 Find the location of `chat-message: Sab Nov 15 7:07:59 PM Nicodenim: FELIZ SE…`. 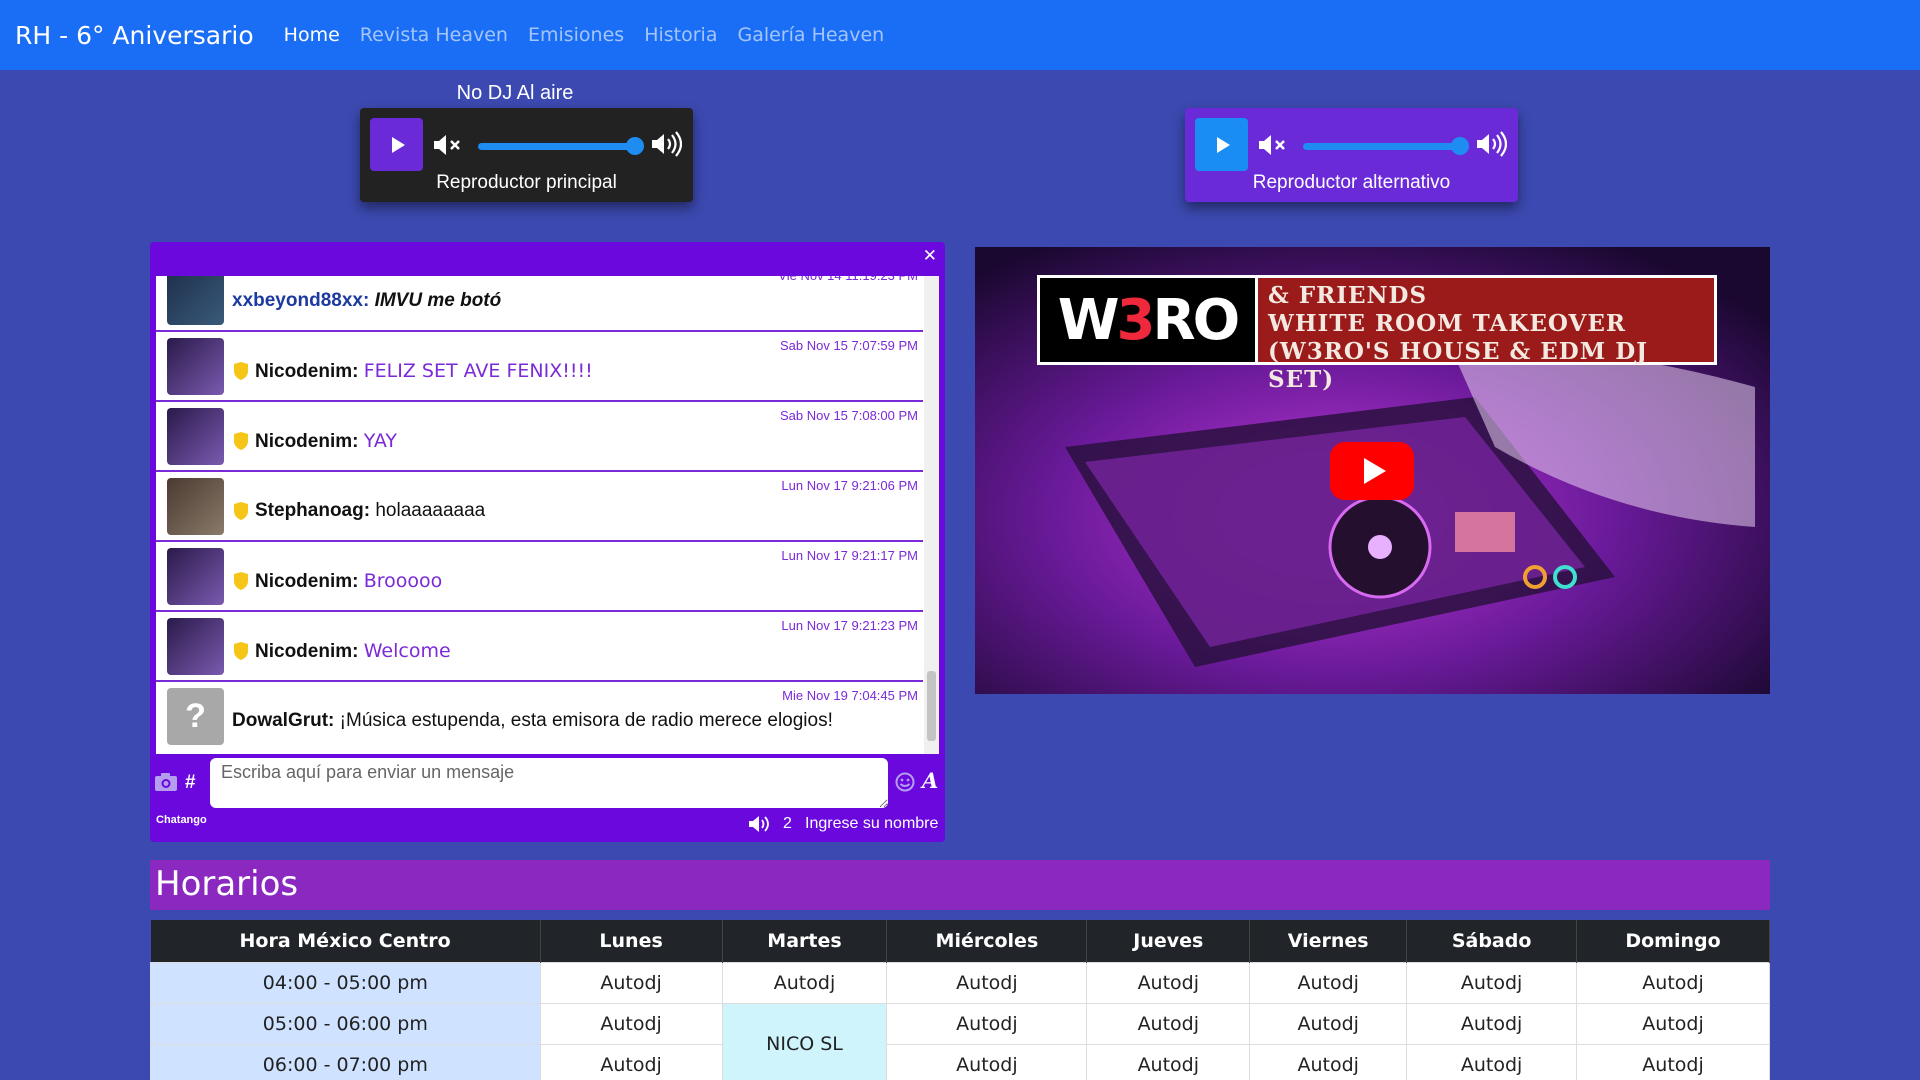

chat-message: Sab Nov 15 7:07:59 PM Nicodenim: FELIZ SE… is located at coordinates (539, 367).